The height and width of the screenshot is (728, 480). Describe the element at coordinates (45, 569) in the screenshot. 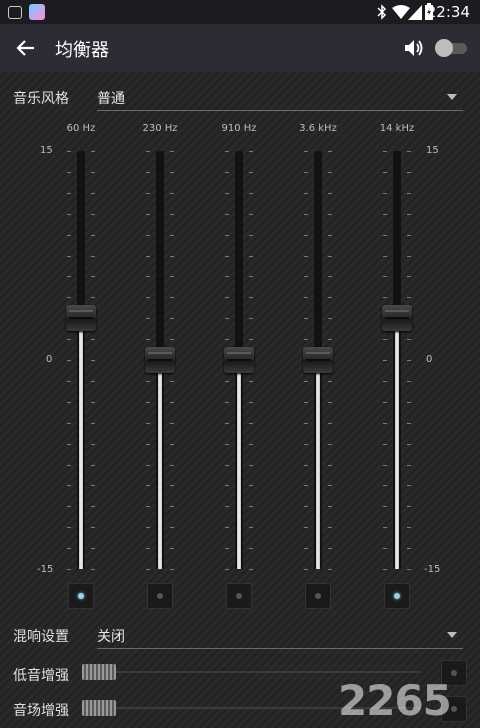

I see `scale-bottom-left: -15` at that location.